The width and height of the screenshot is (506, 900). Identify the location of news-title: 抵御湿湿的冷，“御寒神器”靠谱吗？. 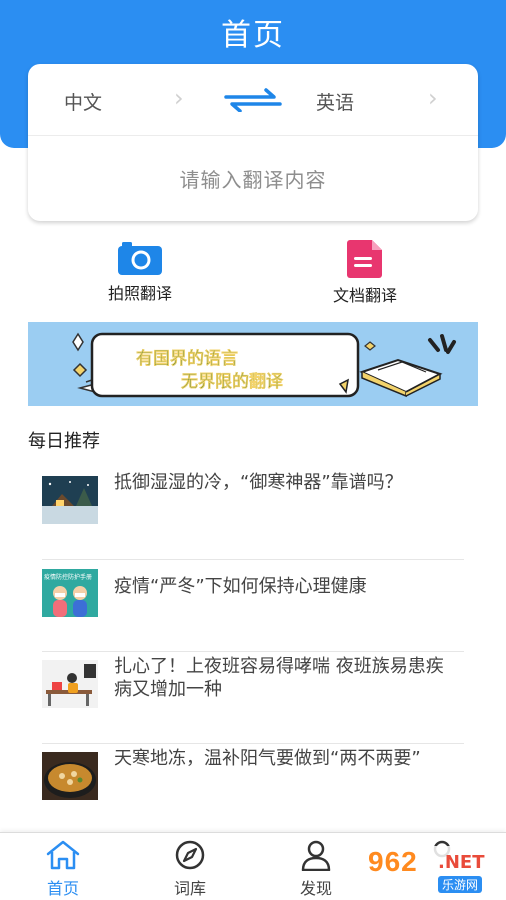
(258, 482).